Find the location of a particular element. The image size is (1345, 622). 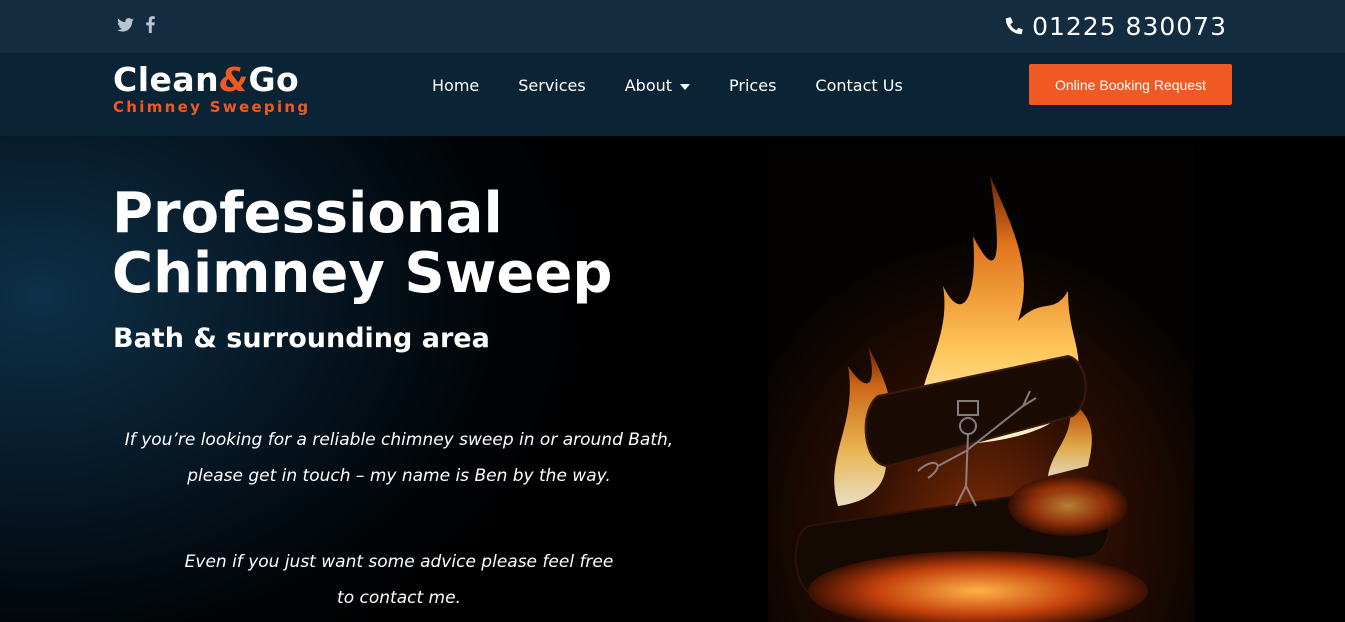

top-bar: 01225 830073 is located at coordinates (672, 26).